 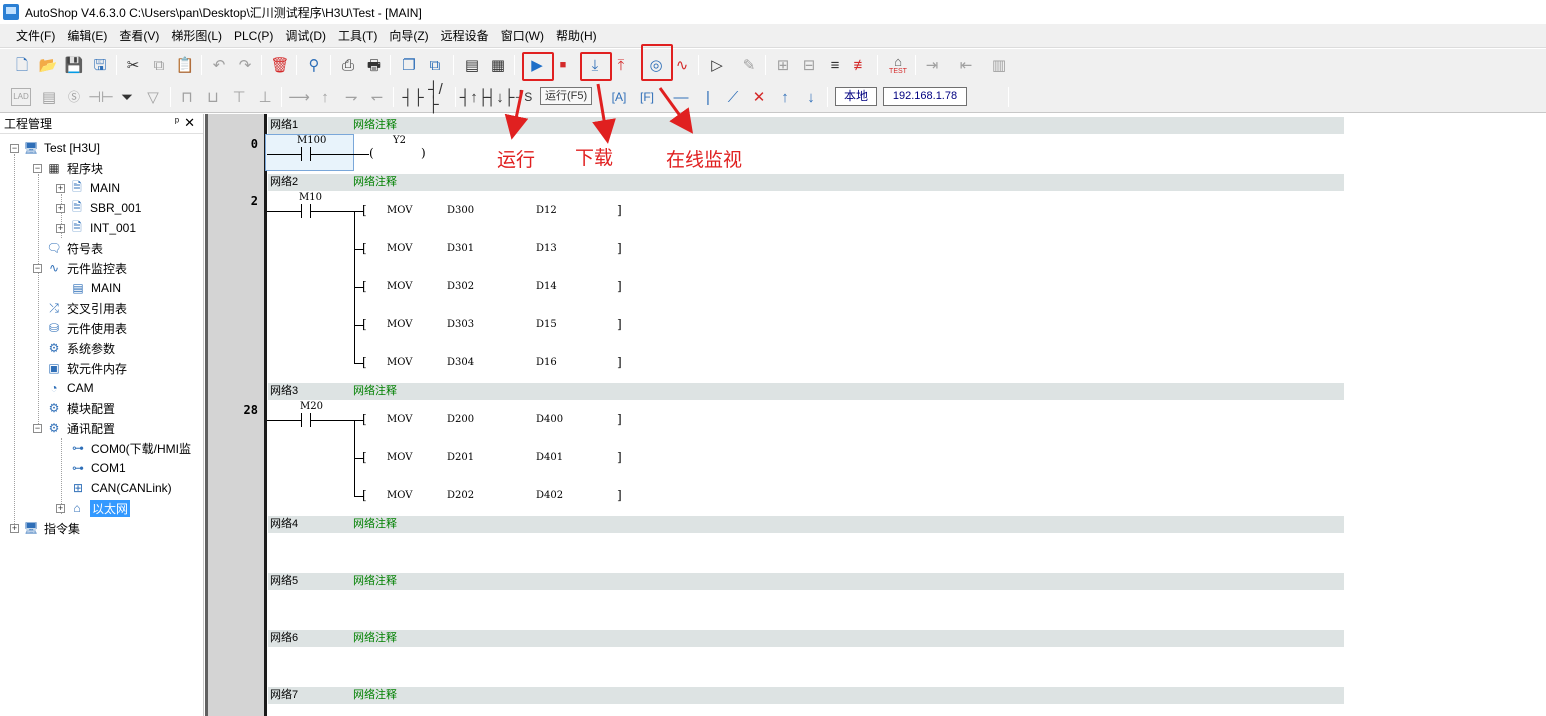 I want to click on contact-address: M10, so click(x=310, y=197).